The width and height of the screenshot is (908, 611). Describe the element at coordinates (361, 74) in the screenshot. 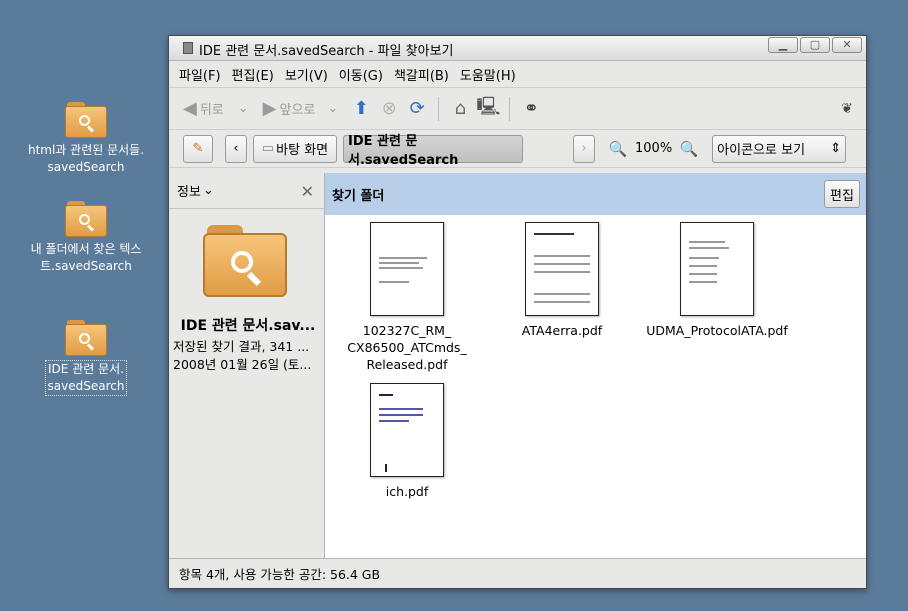

I see `menu-go: 이동(G)` at that location.